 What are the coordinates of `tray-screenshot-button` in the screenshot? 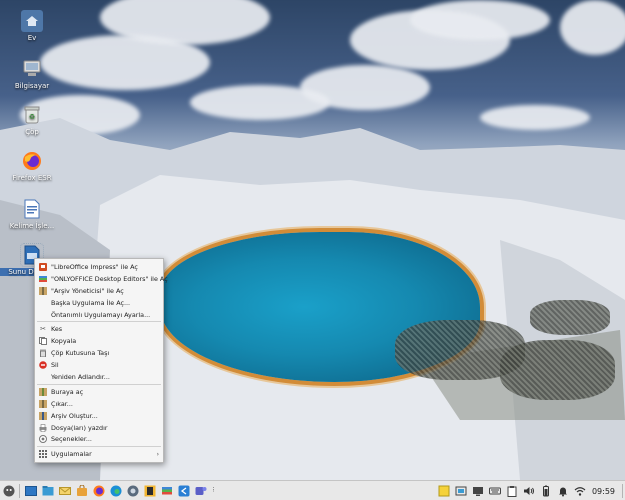 It's located at (461, 491).